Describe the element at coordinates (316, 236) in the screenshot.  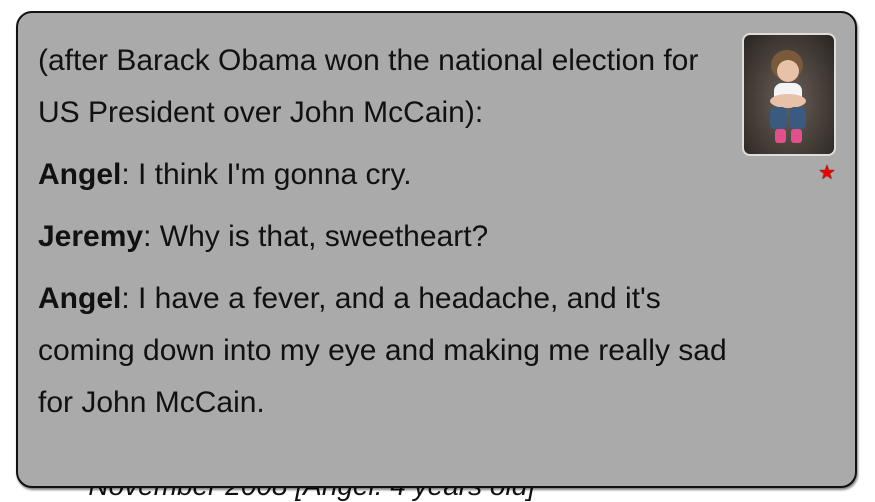
I see `dialogue-text: : Why is that, sweetheart?` at that location.